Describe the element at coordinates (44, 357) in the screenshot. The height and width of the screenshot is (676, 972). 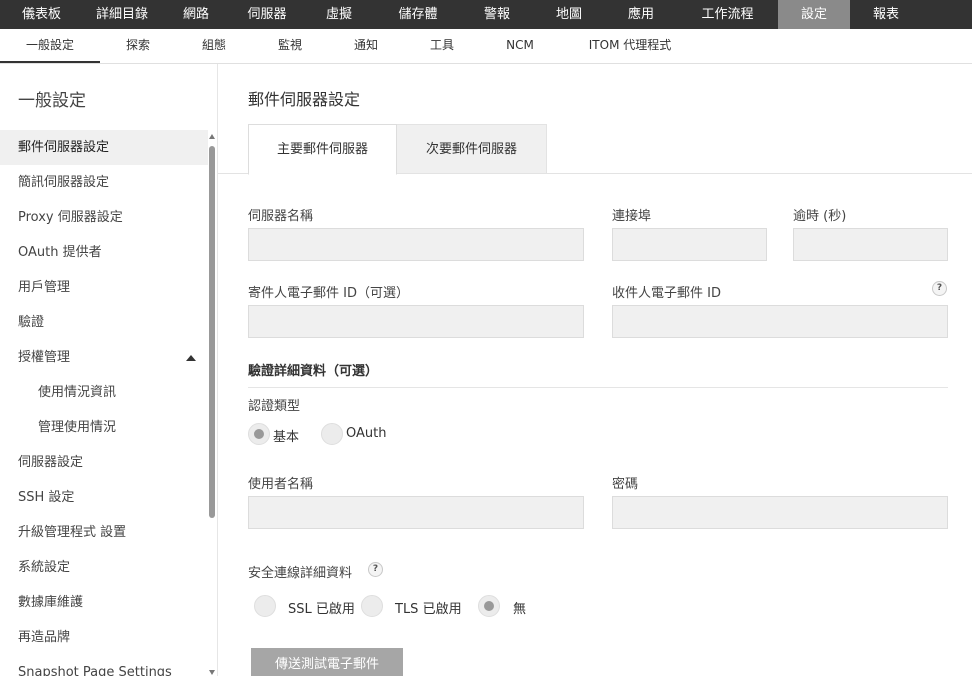
I see `sidebar-item-label: 授權管理` at that location.